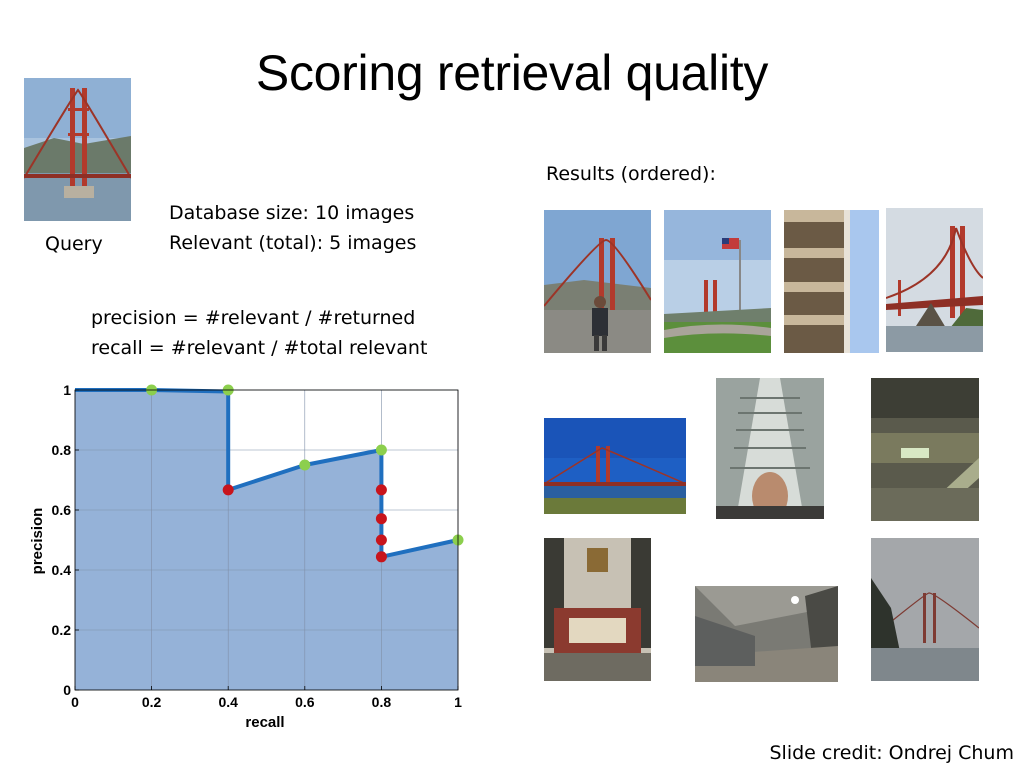 Image resolution: width=1024 pixels, height=768 pixels. Describe the element at coordinates (75, 702) in the screenshot. I see `x-tick-label: 0` at that location.